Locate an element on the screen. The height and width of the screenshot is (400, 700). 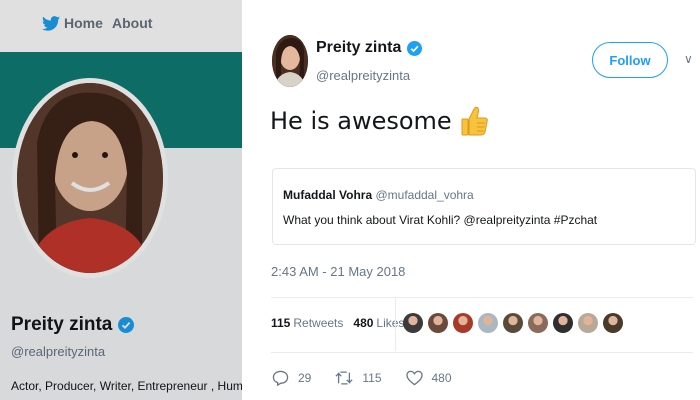
profile-name: Preity zinta is located at coordinates (61, 325).